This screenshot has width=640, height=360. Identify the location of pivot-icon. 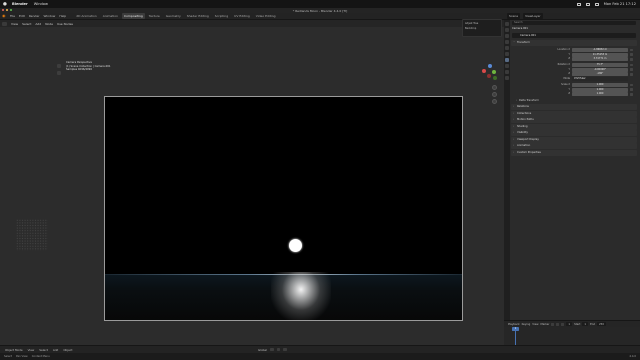
(271, 349).